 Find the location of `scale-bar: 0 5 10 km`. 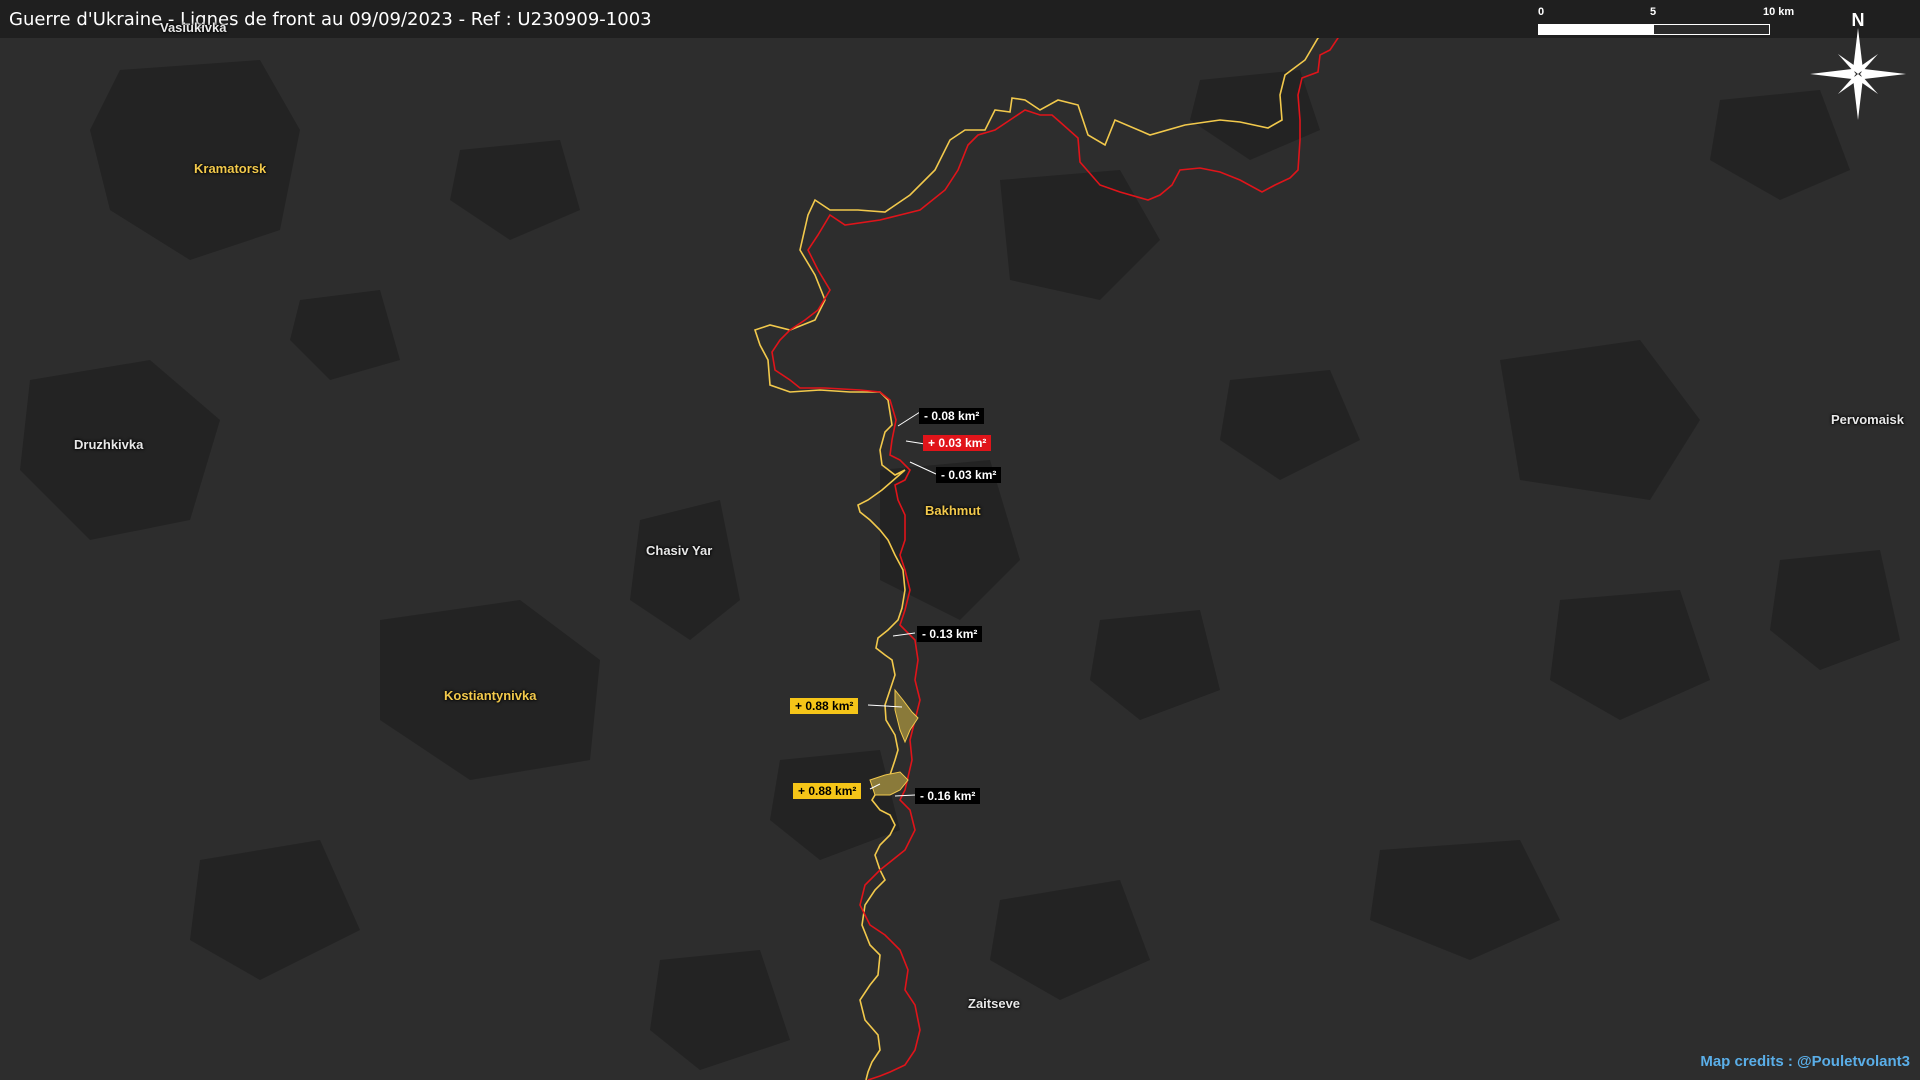

scale-bar: 0 5 10 km is located at coordinates (1668, 22).